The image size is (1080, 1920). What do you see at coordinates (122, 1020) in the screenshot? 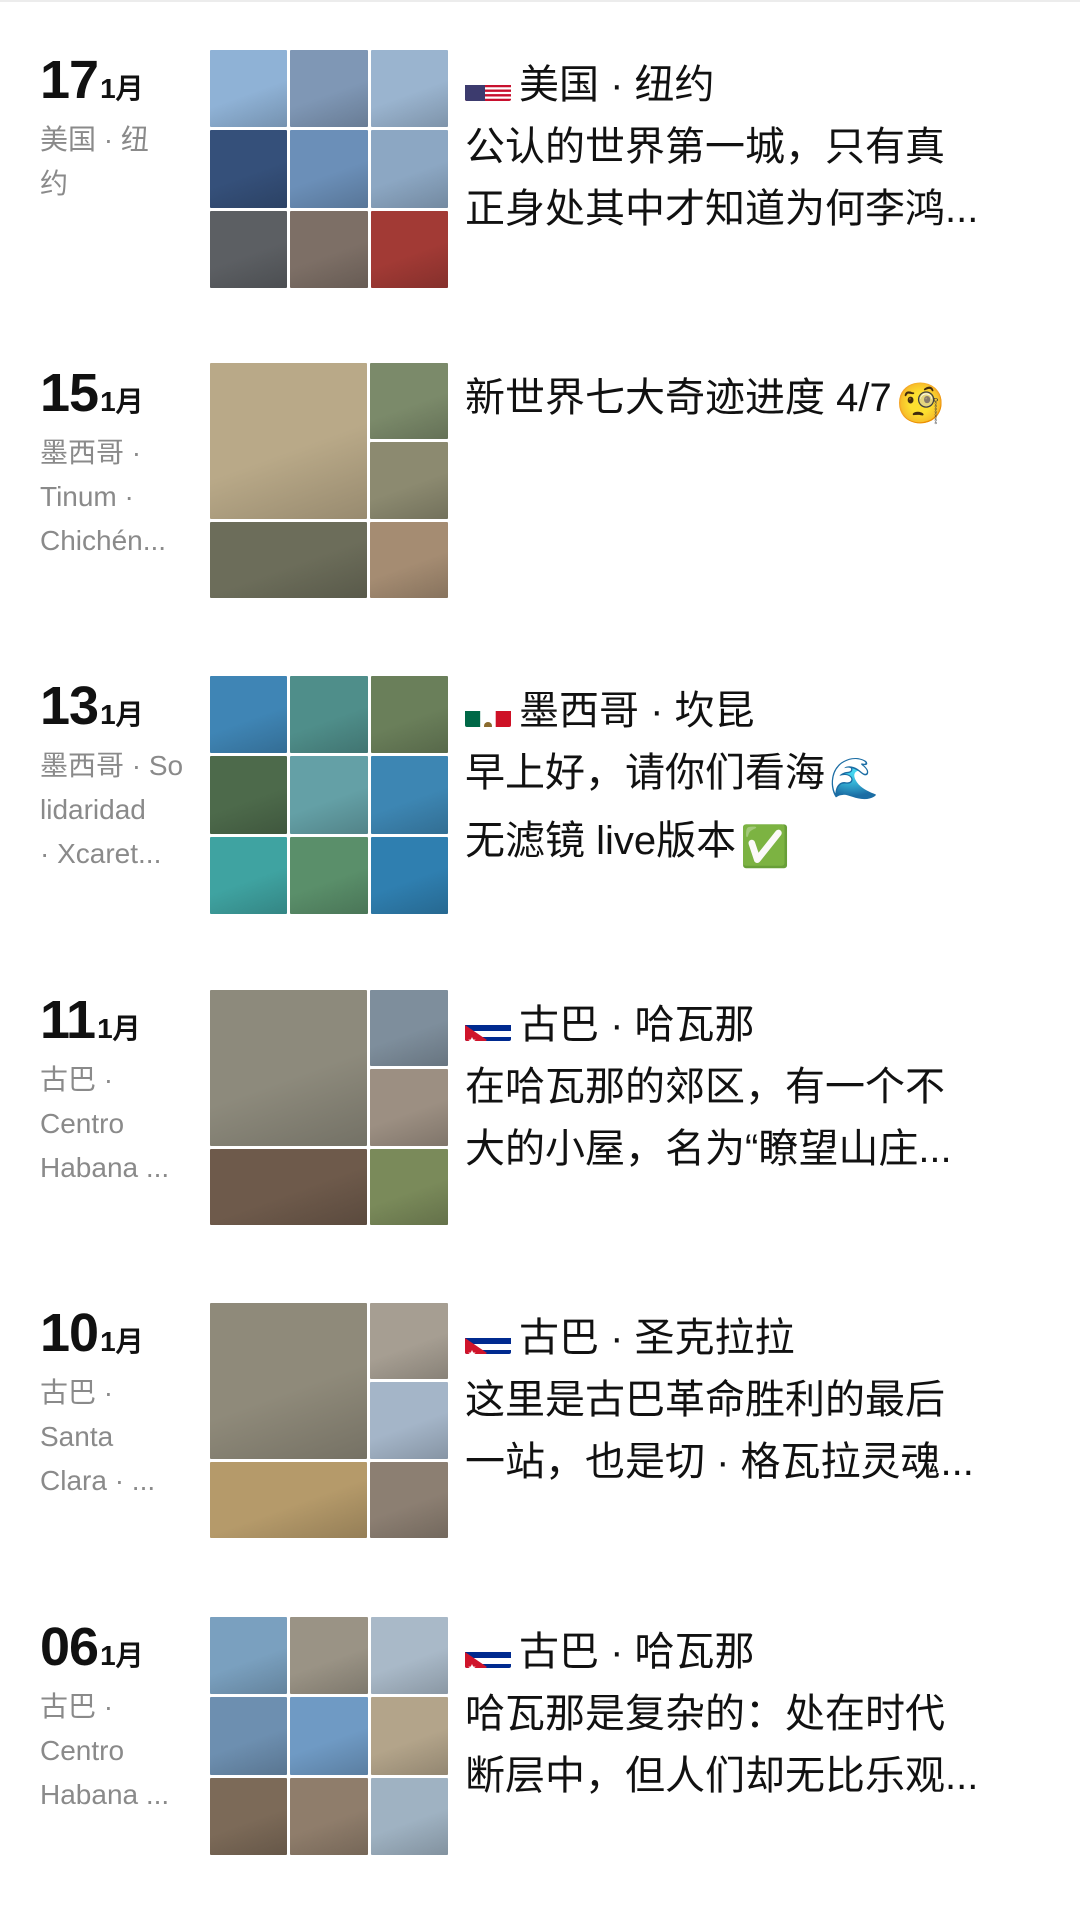
I see `date-line: 111月` at bounding box center [122, 1020].